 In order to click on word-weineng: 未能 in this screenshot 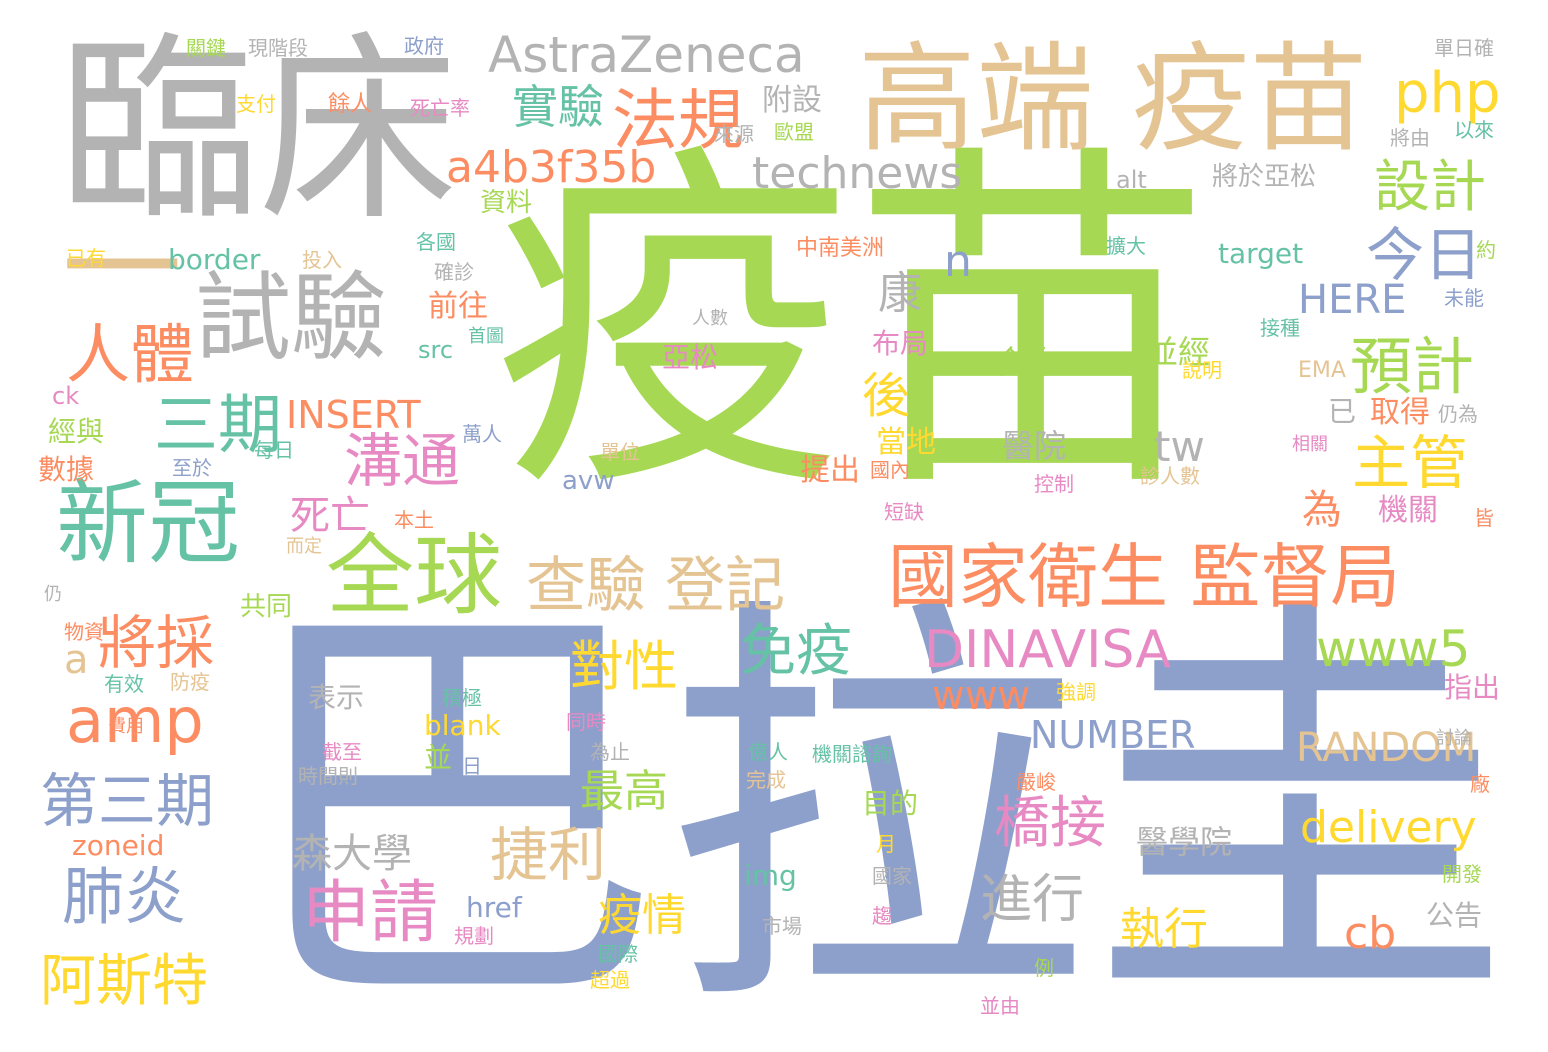, I will do `click(1464, 298)`.